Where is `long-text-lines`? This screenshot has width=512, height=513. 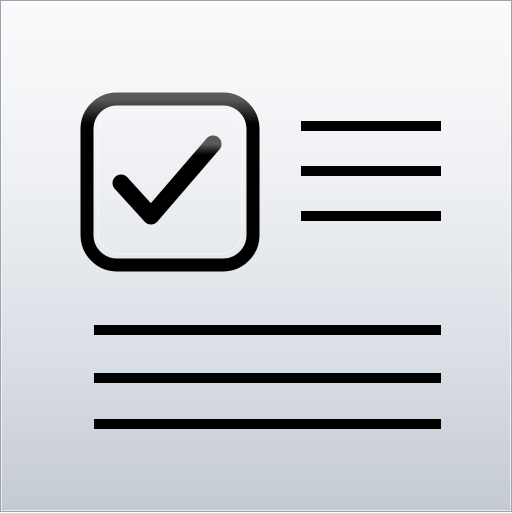 long-text-lines is located at coordinates (267, 377).